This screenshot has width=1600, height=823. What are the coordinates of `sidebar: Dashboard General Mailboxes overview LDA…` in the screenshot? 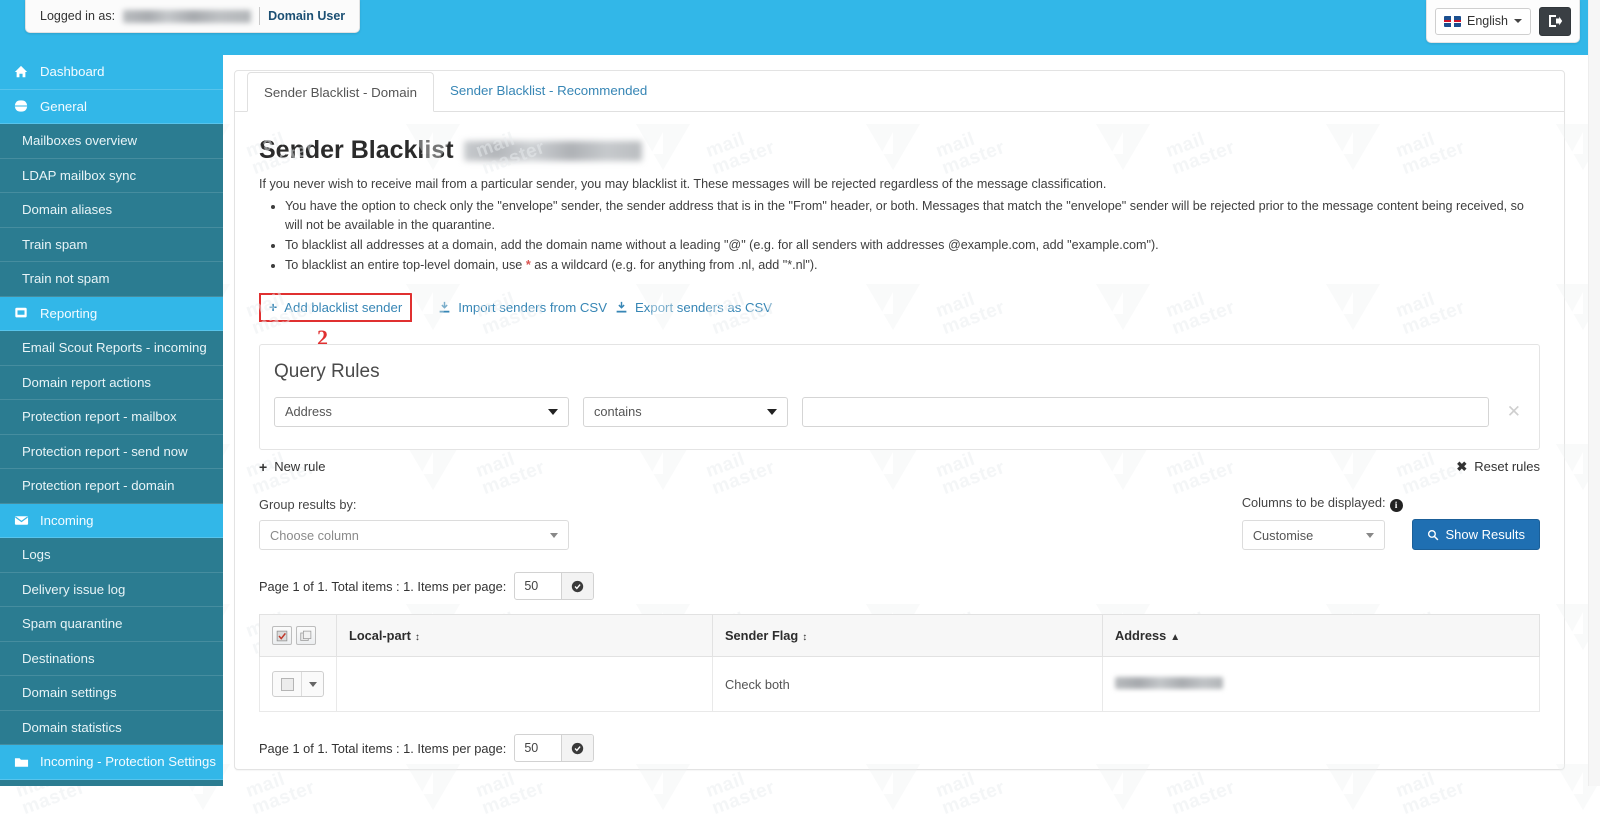 It's located at (111, 420).